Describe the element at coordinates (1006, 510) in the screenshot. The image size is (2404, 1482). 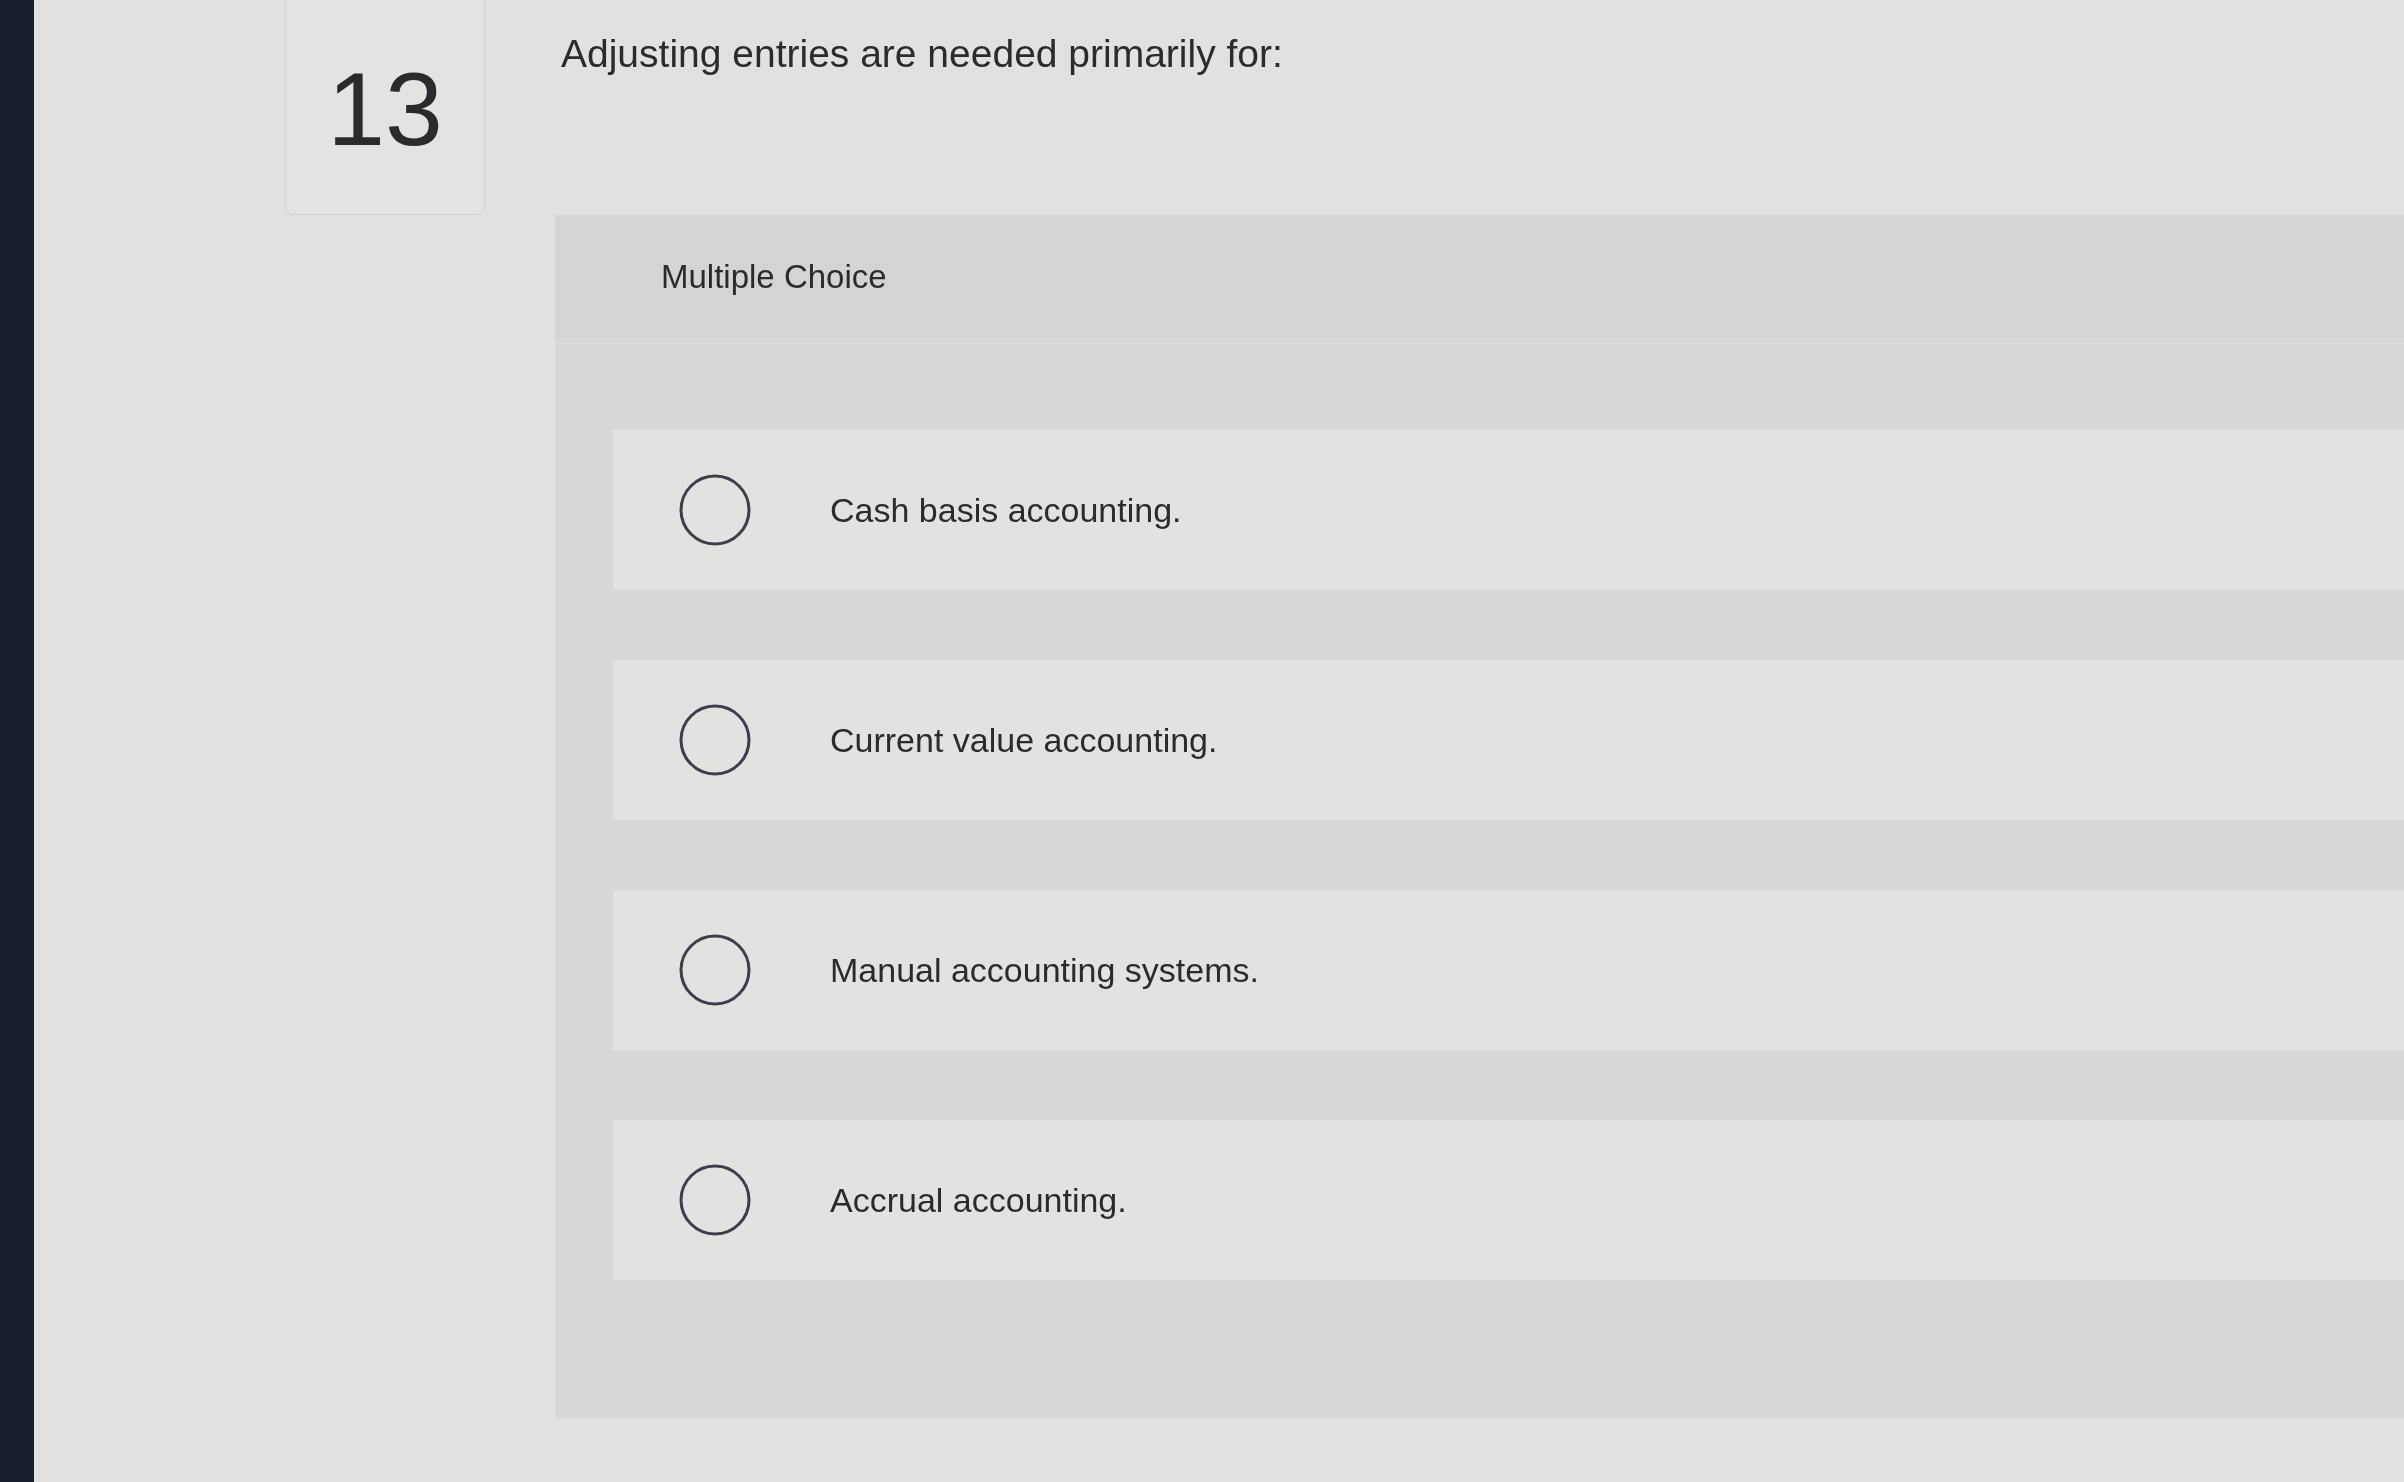
I see `option-label: Cash basis accounting.` at that location.